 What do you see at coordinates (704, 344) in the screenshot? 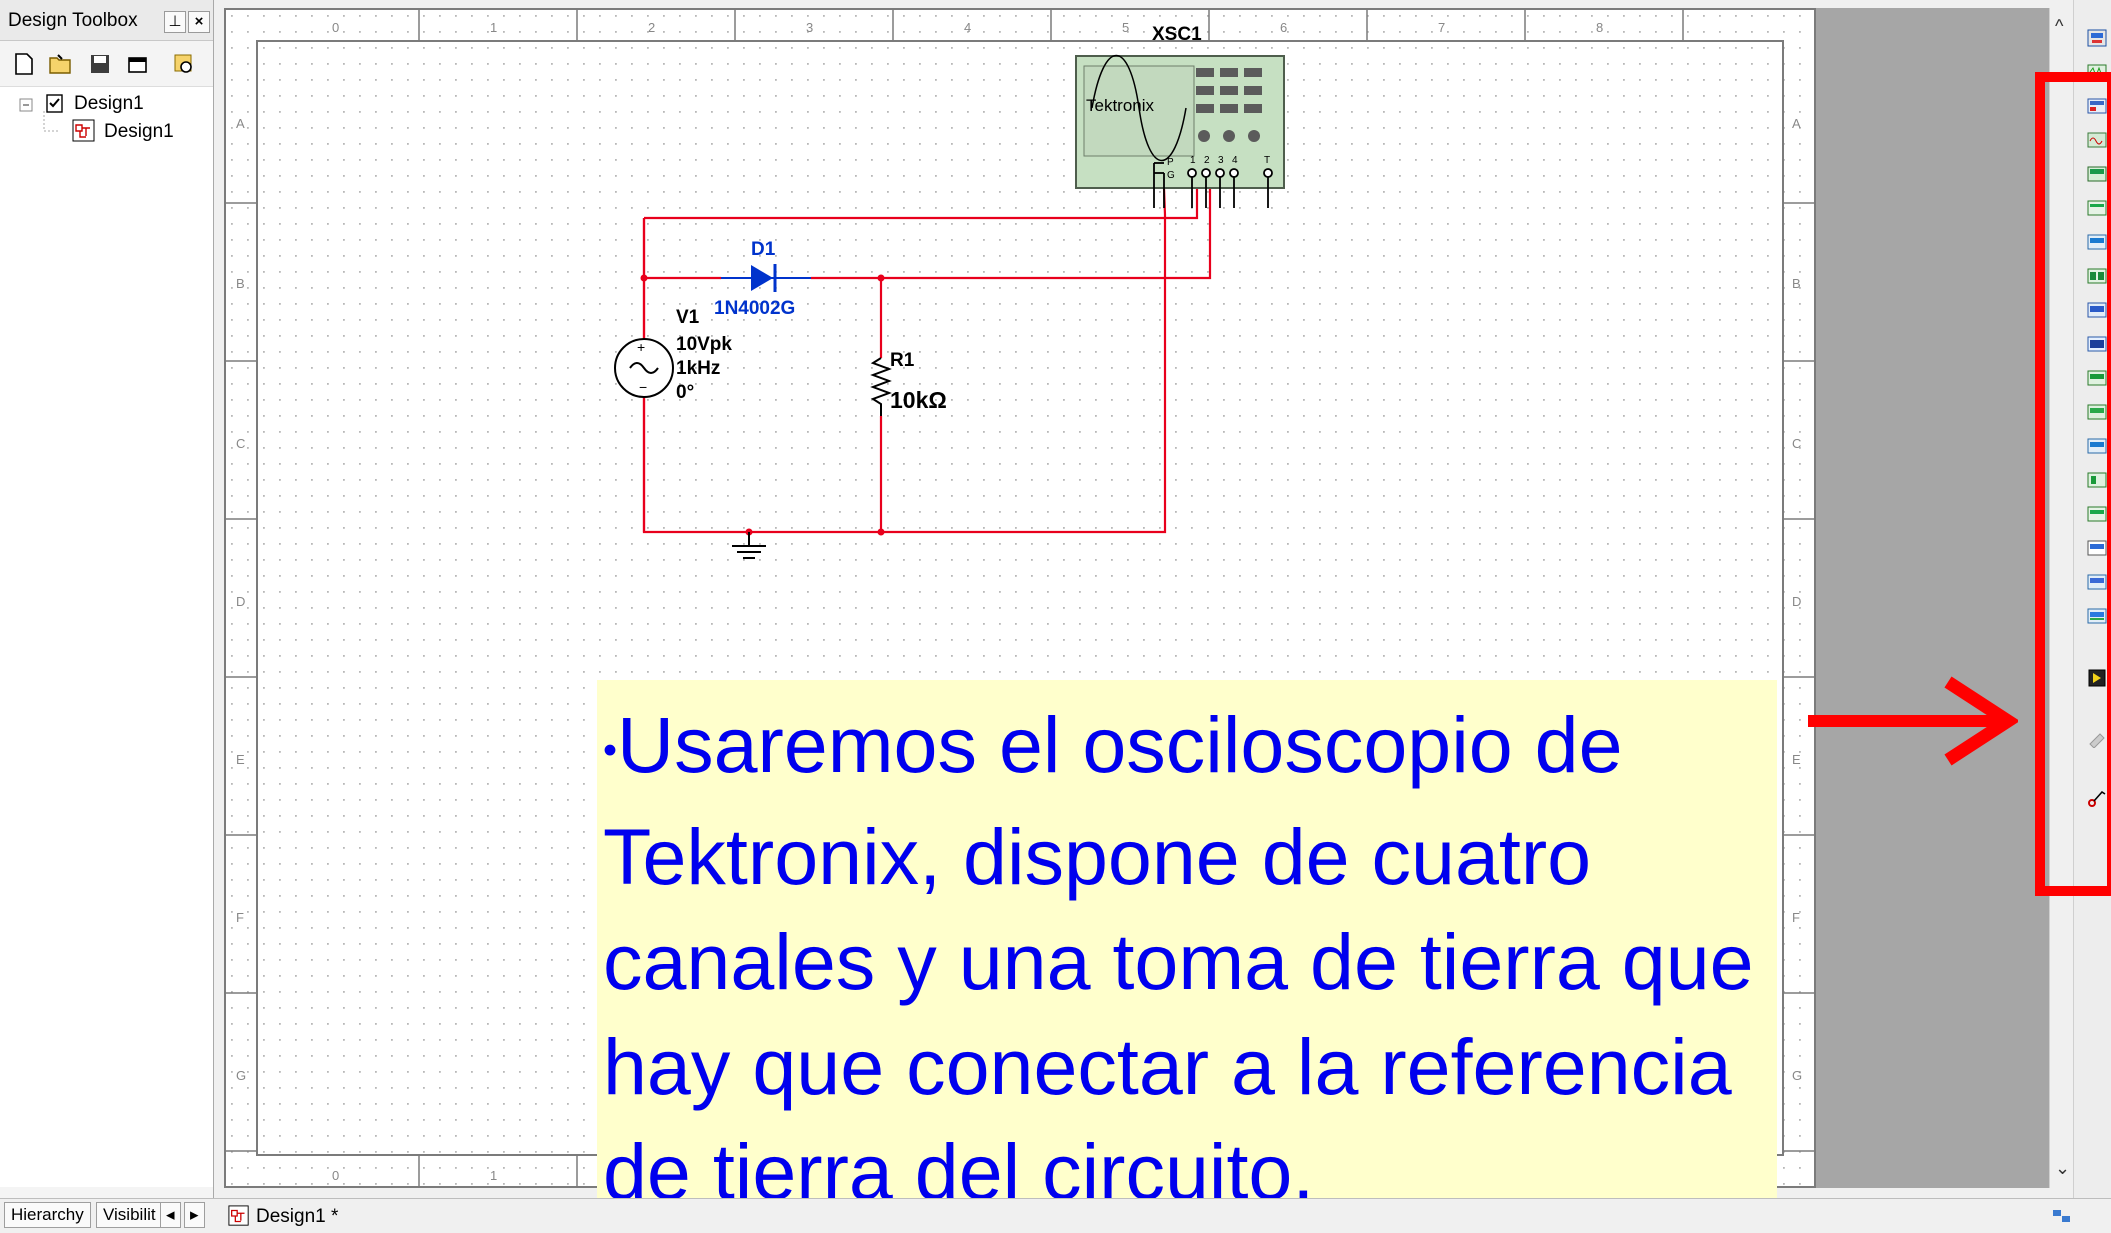
I see `source-amplitude-label: 10Vpk` at bounding box center [704, 344].